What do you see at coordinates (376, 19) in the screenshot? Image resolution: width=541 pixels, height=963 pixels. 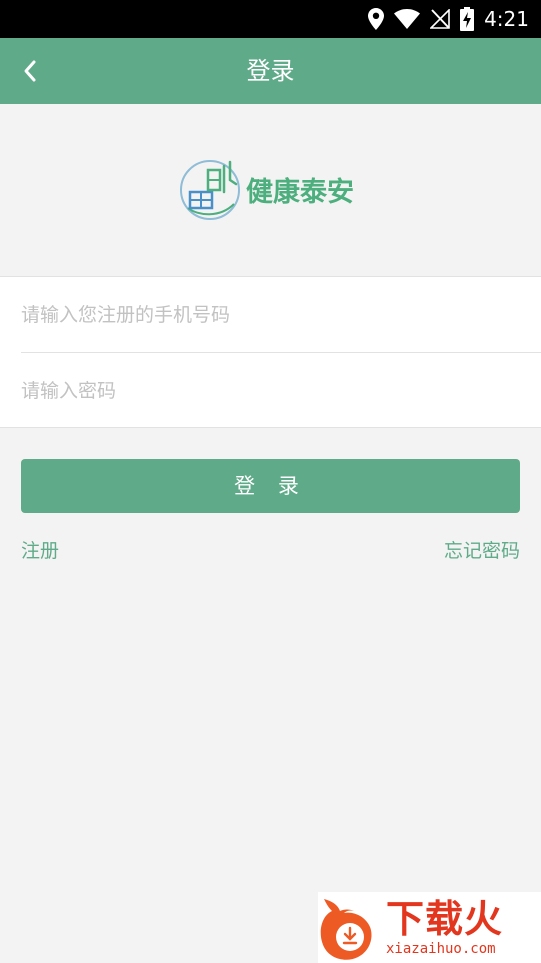 I see `location-icon` at bounding box center [376, 19].